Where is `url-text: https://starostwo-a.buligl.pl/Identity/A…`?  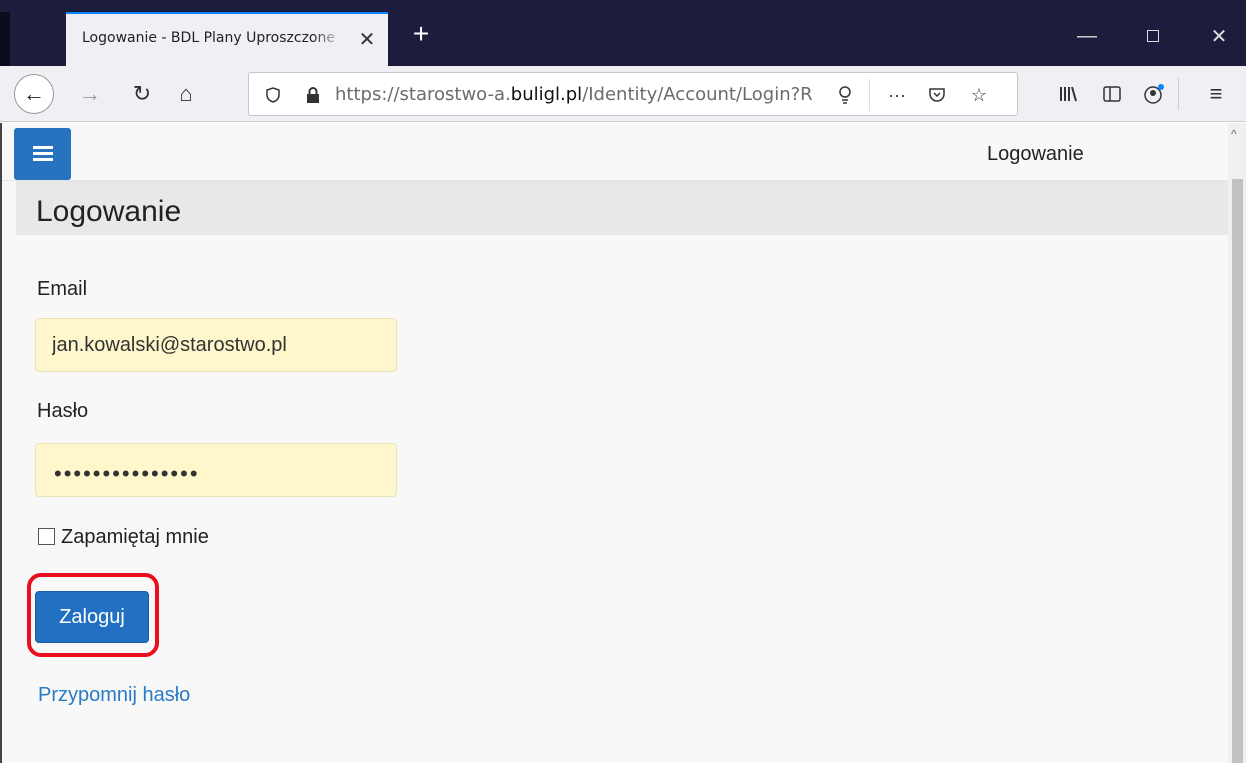 url-text: https://starostwo-a.buligl.pl/Identity/A… is located at coordinates (582, 94).